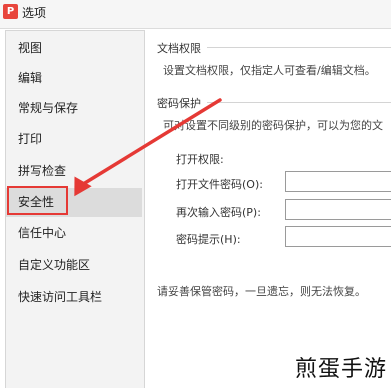  I want to click on sidebar-item-general-save: 常规与保存, so click(74, 108).